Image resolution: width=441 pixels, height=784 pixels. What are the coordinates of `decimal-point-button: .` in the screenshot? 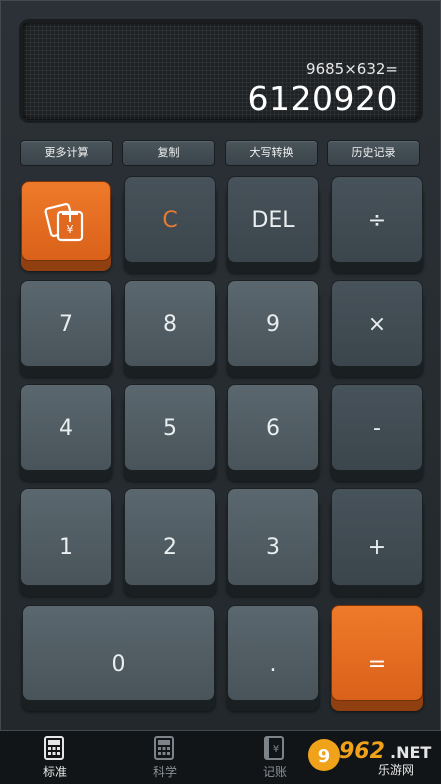 It's located at (273, 653).